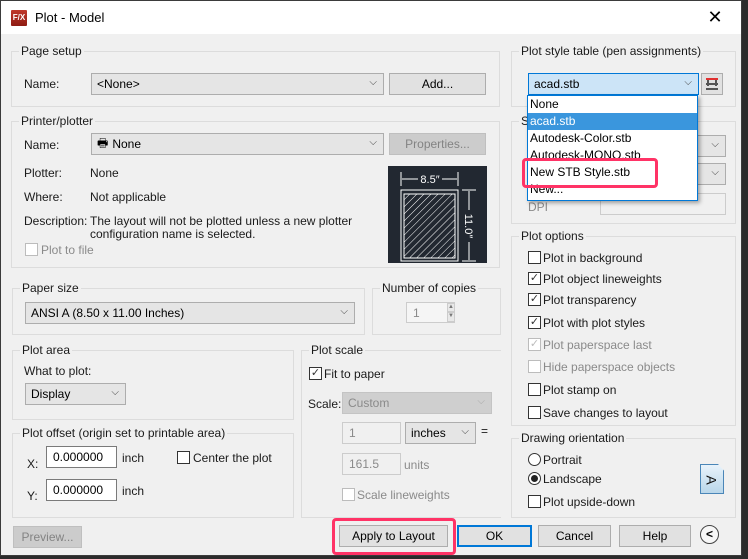  I want to click on scale-lineweights-label: Scale lineweights, so click(403, 495).